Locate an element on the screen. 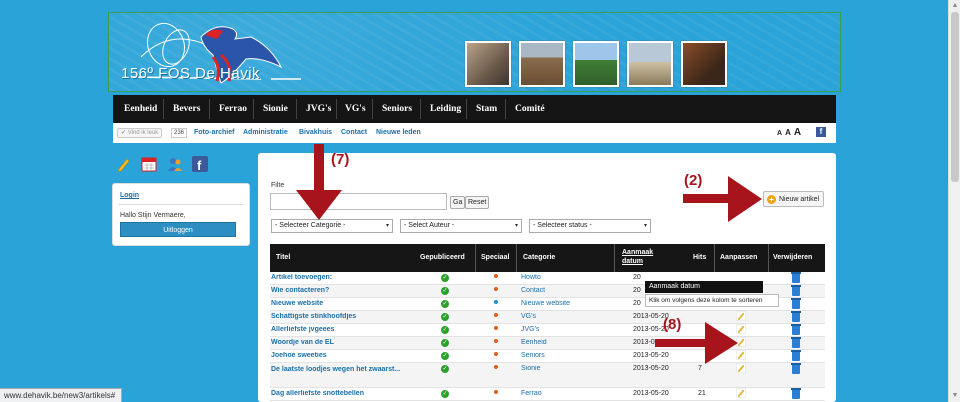 The height and width of the screenshot is (402, 960). annotation-label-7: (7) is located at coordinates (340, 159).